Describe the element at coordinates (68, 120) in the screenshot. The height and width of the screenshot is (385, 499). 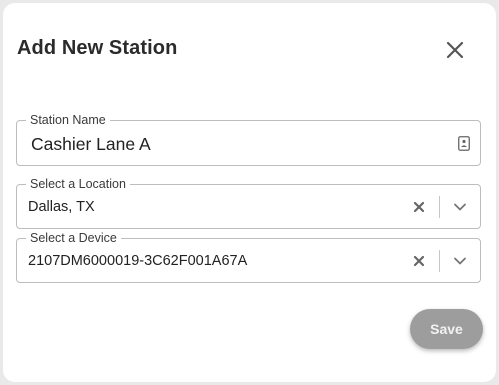
I see `station-name-label: Station Name` at that location.